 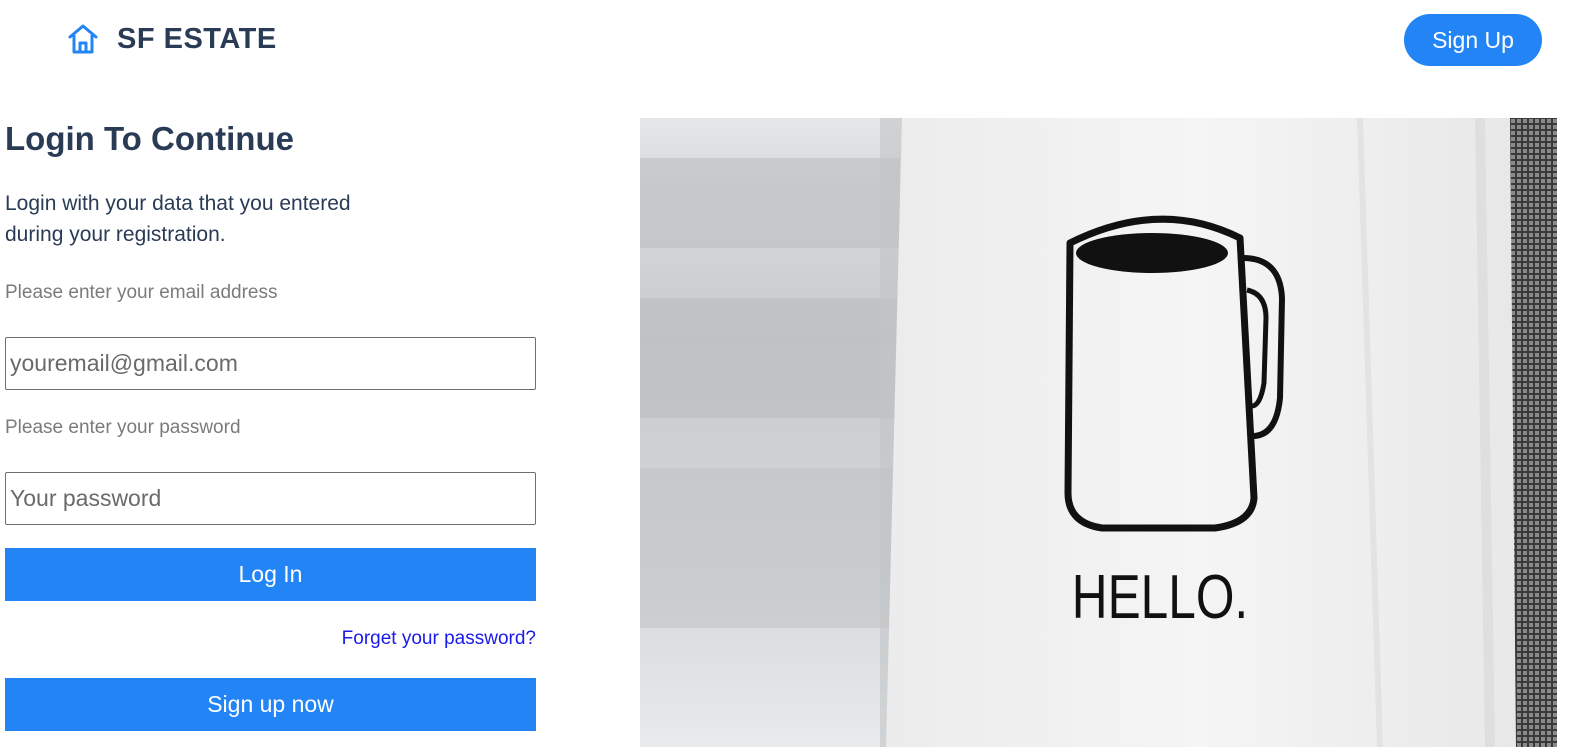 What do you see at coordinates (786, 40) in the screenshot?
I see `top-header: SF ESTATE Sign Up` at bounding box center [786, 40].